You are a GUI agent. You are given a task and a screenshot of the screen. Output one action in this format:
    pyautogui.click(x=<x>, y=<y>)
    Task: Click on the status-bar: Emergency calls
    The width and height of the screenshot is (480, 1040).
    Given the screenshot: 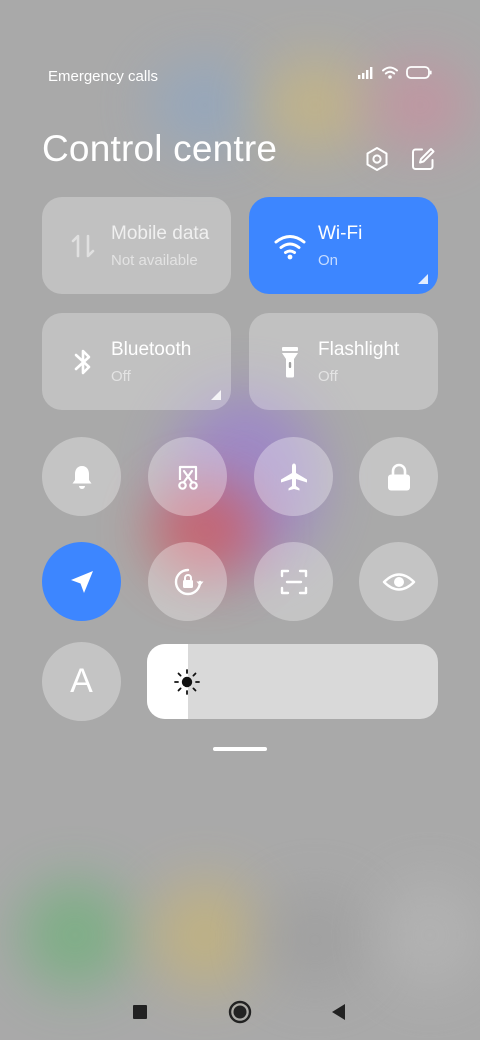 What is the action you would take?
    pyautogui.click(x=240, y=77)
    